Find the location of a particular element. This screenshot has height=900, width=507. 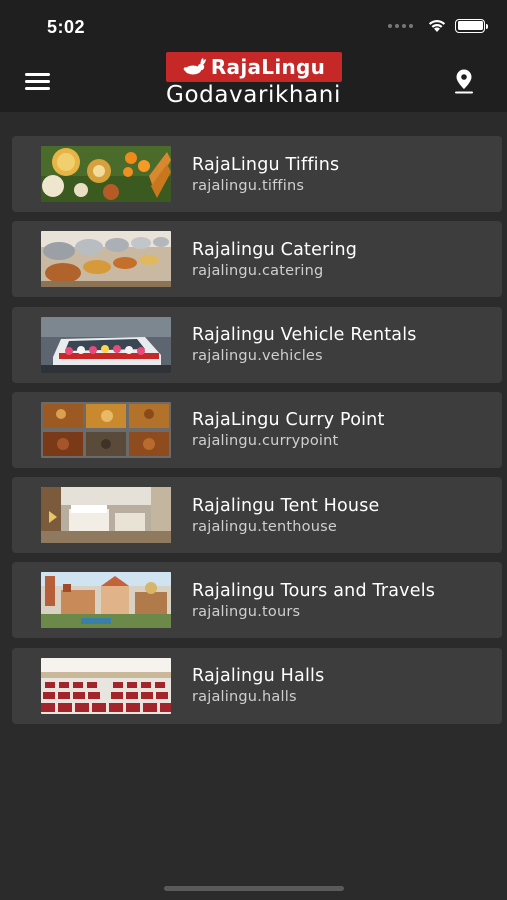

service-card-text: RajaLingu Tiffins rajalingu.tiffins is located at coordinates (265, 174).